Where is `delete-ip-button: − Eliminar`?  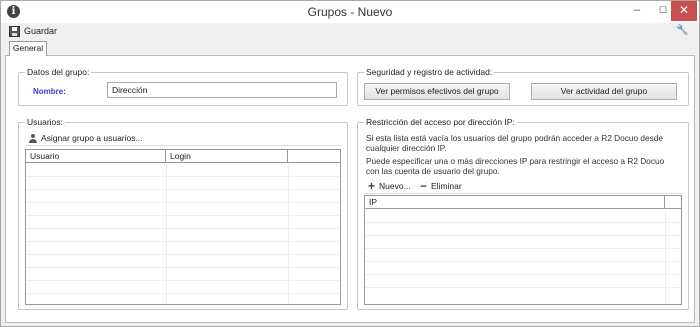
delete-ip-button: − Eliminar is located at coordinates (441, 185).